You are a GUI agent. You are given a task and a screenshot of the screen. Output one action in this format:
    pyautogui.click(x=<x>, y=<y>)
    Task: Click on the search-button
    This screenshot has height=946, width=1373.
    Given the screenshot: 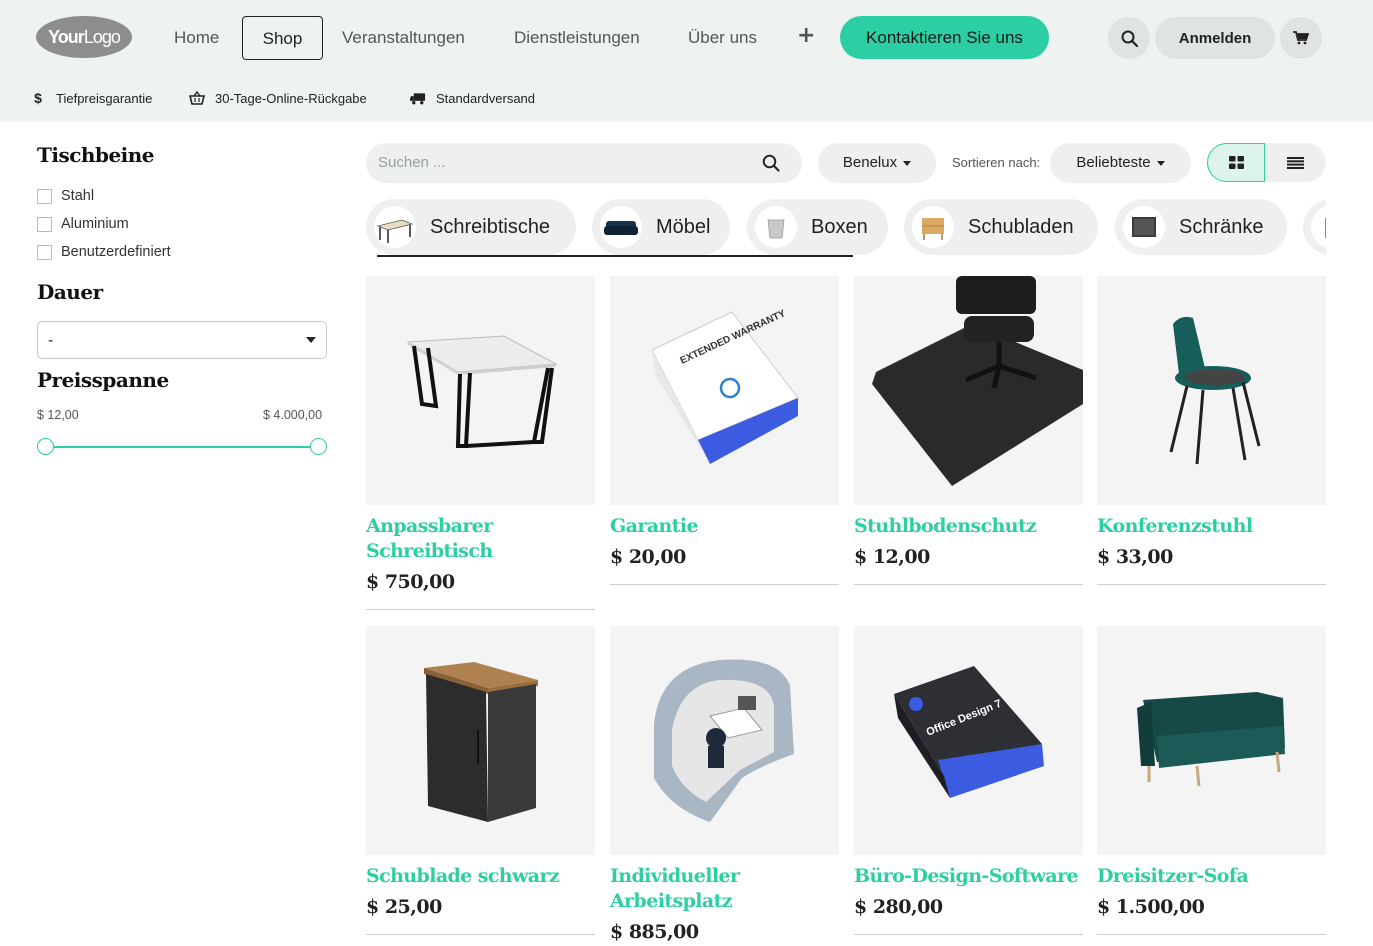 What is the action you would take?
    pyautogui.click(x=1129, y=38)
    